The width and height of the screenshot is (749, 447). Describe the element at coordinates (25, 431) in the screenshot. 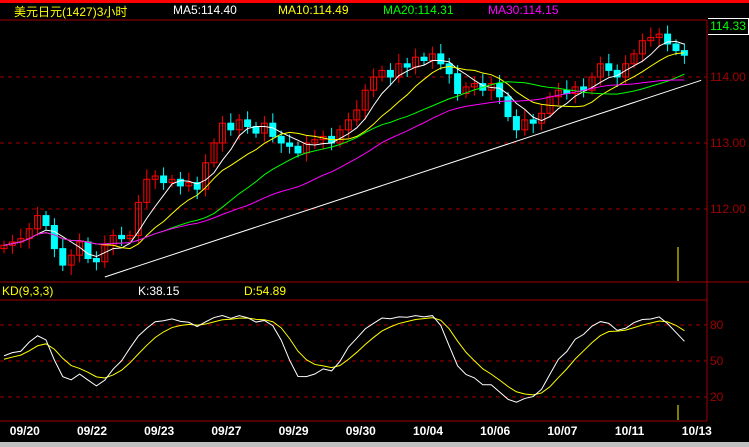

I see `date-label: 09/20` at that location.